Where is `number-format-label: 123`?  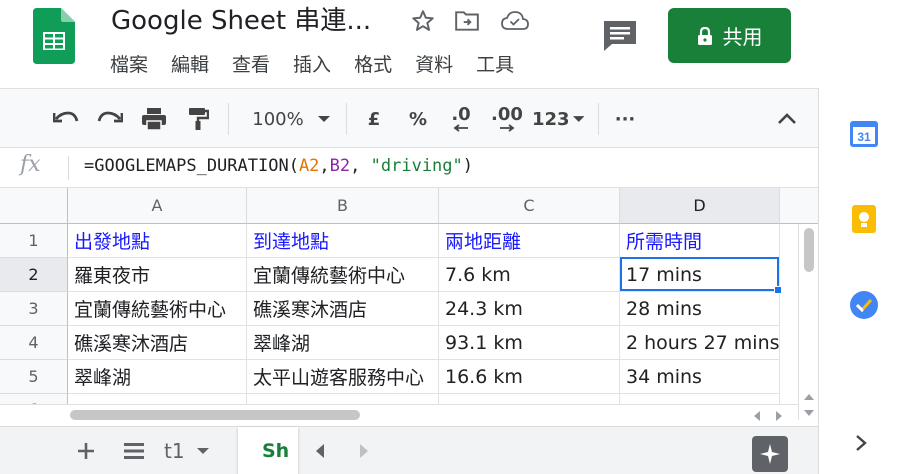
number-format-label: 123 is located at coordinates (551, 119).